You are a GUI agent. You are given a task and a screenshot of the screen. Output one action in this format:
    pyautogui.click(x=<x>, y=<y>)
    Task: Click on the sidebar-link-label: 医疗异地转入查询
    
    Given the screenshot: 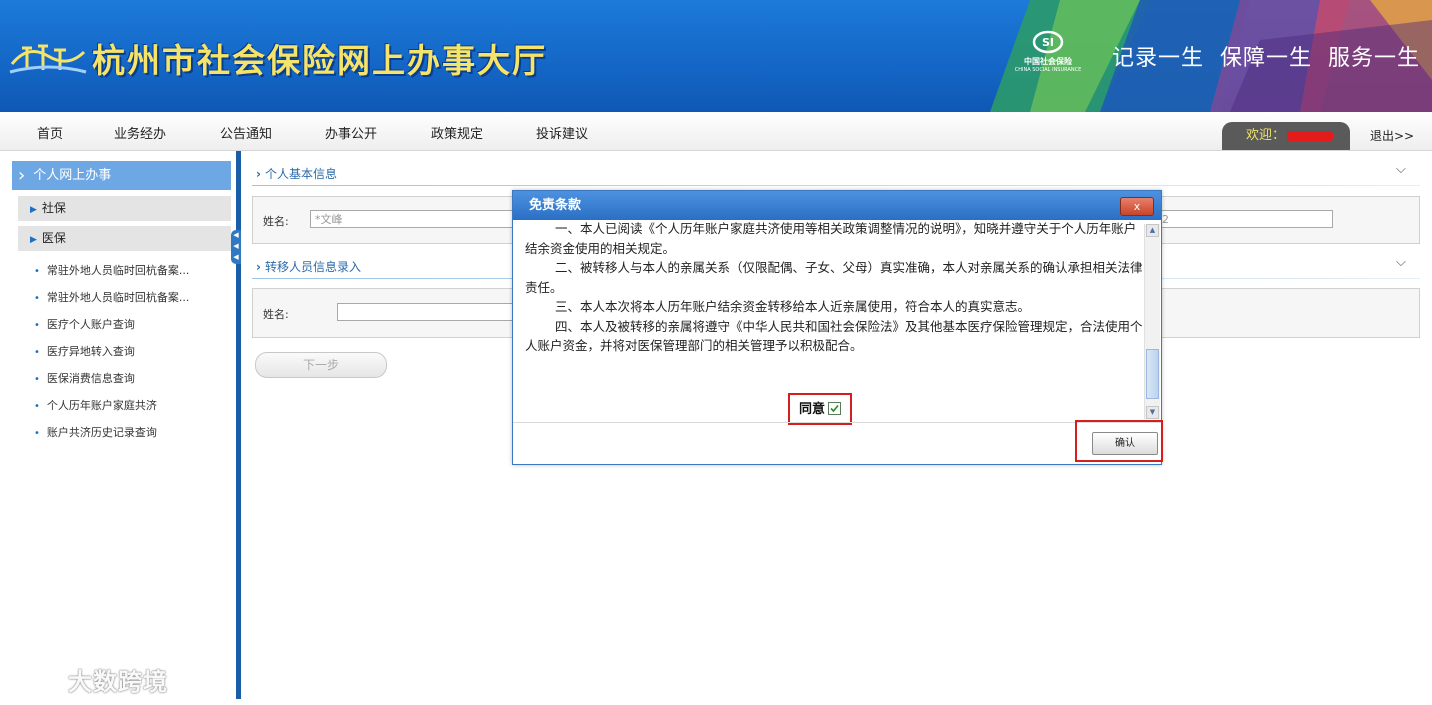 What is the action you would take?
    pyautogui.click(x=90, y=351)
    